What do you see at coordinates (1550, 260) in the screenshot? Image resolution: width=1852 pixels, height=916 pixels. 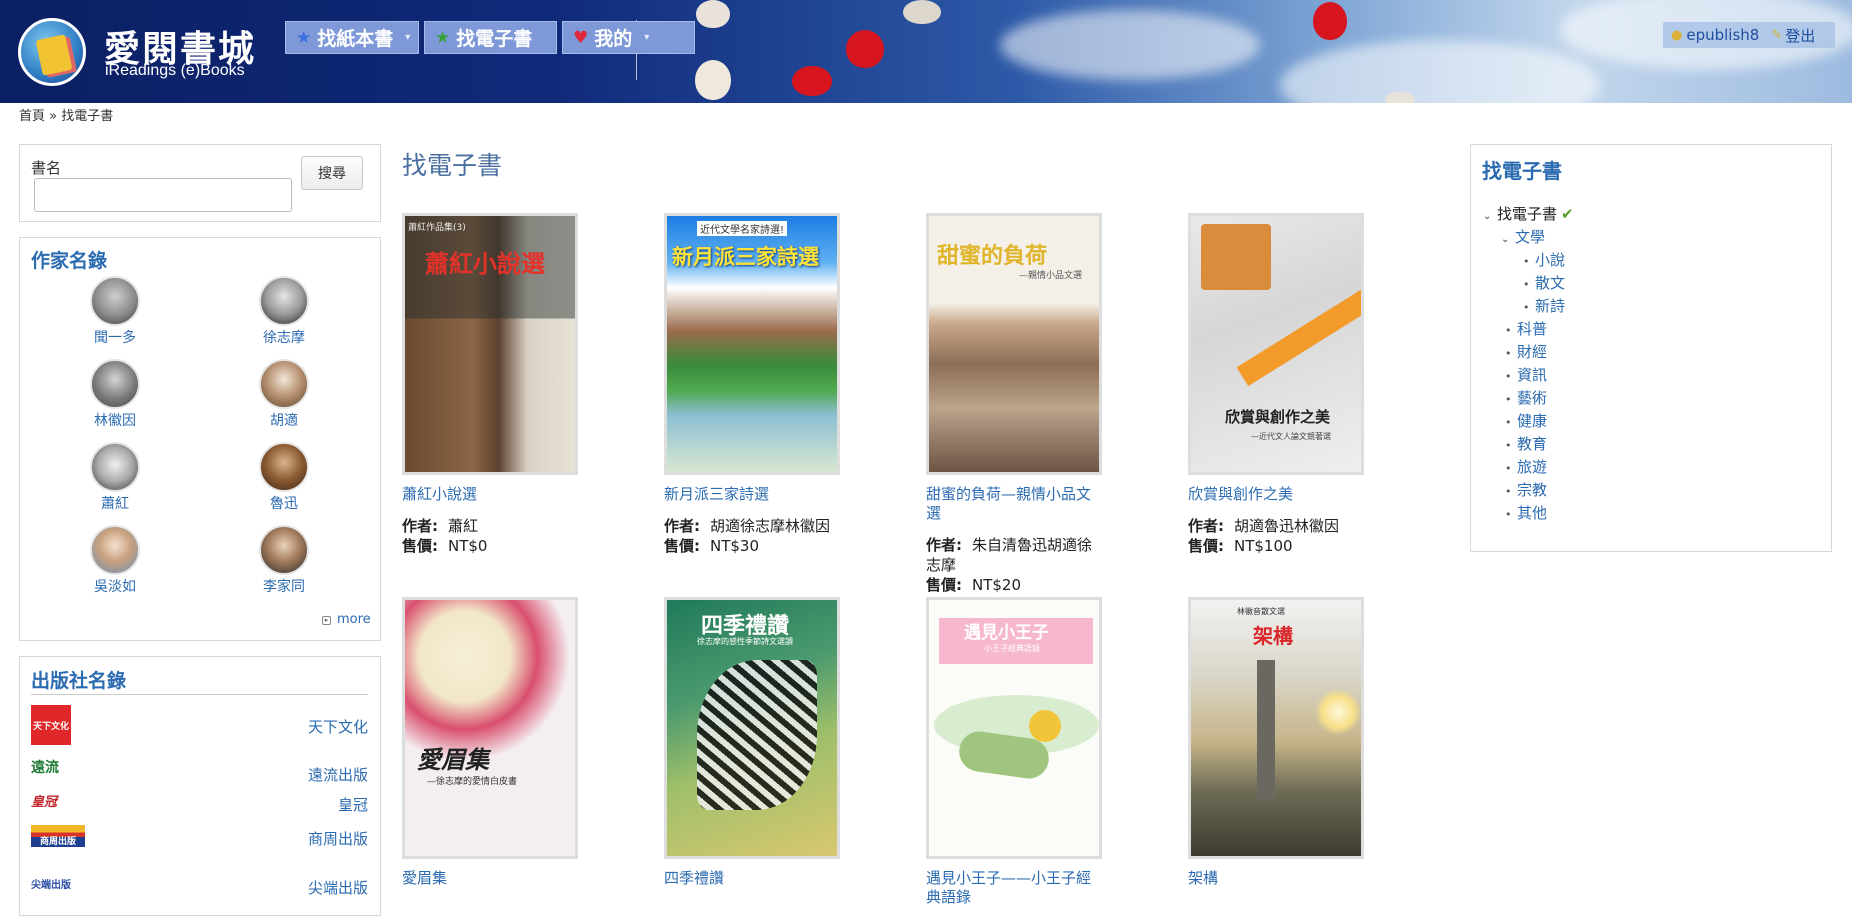 I see `tree-label: 小說` at bounding box center [1550, 260].